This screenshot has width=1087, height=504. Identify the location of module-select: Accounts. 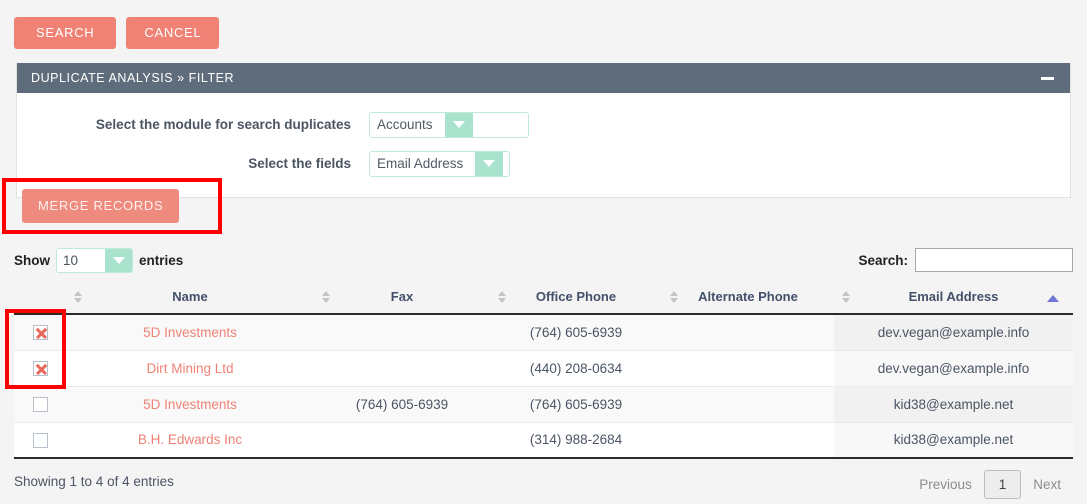
(449, 124).